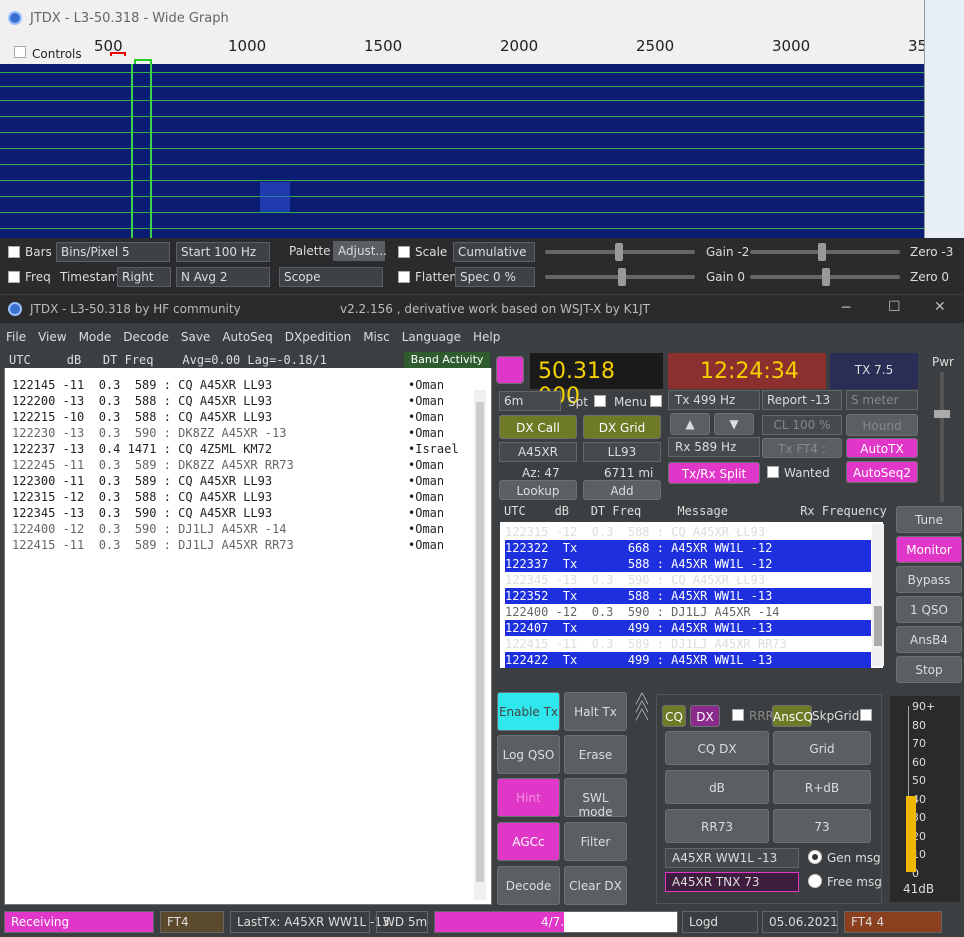 The height and width of the screenshot is (937, 964). What do you see at coordinates (622, 277) in the screenshot?
I see `gain2-slider-handle` at bounding box center [622, 277].